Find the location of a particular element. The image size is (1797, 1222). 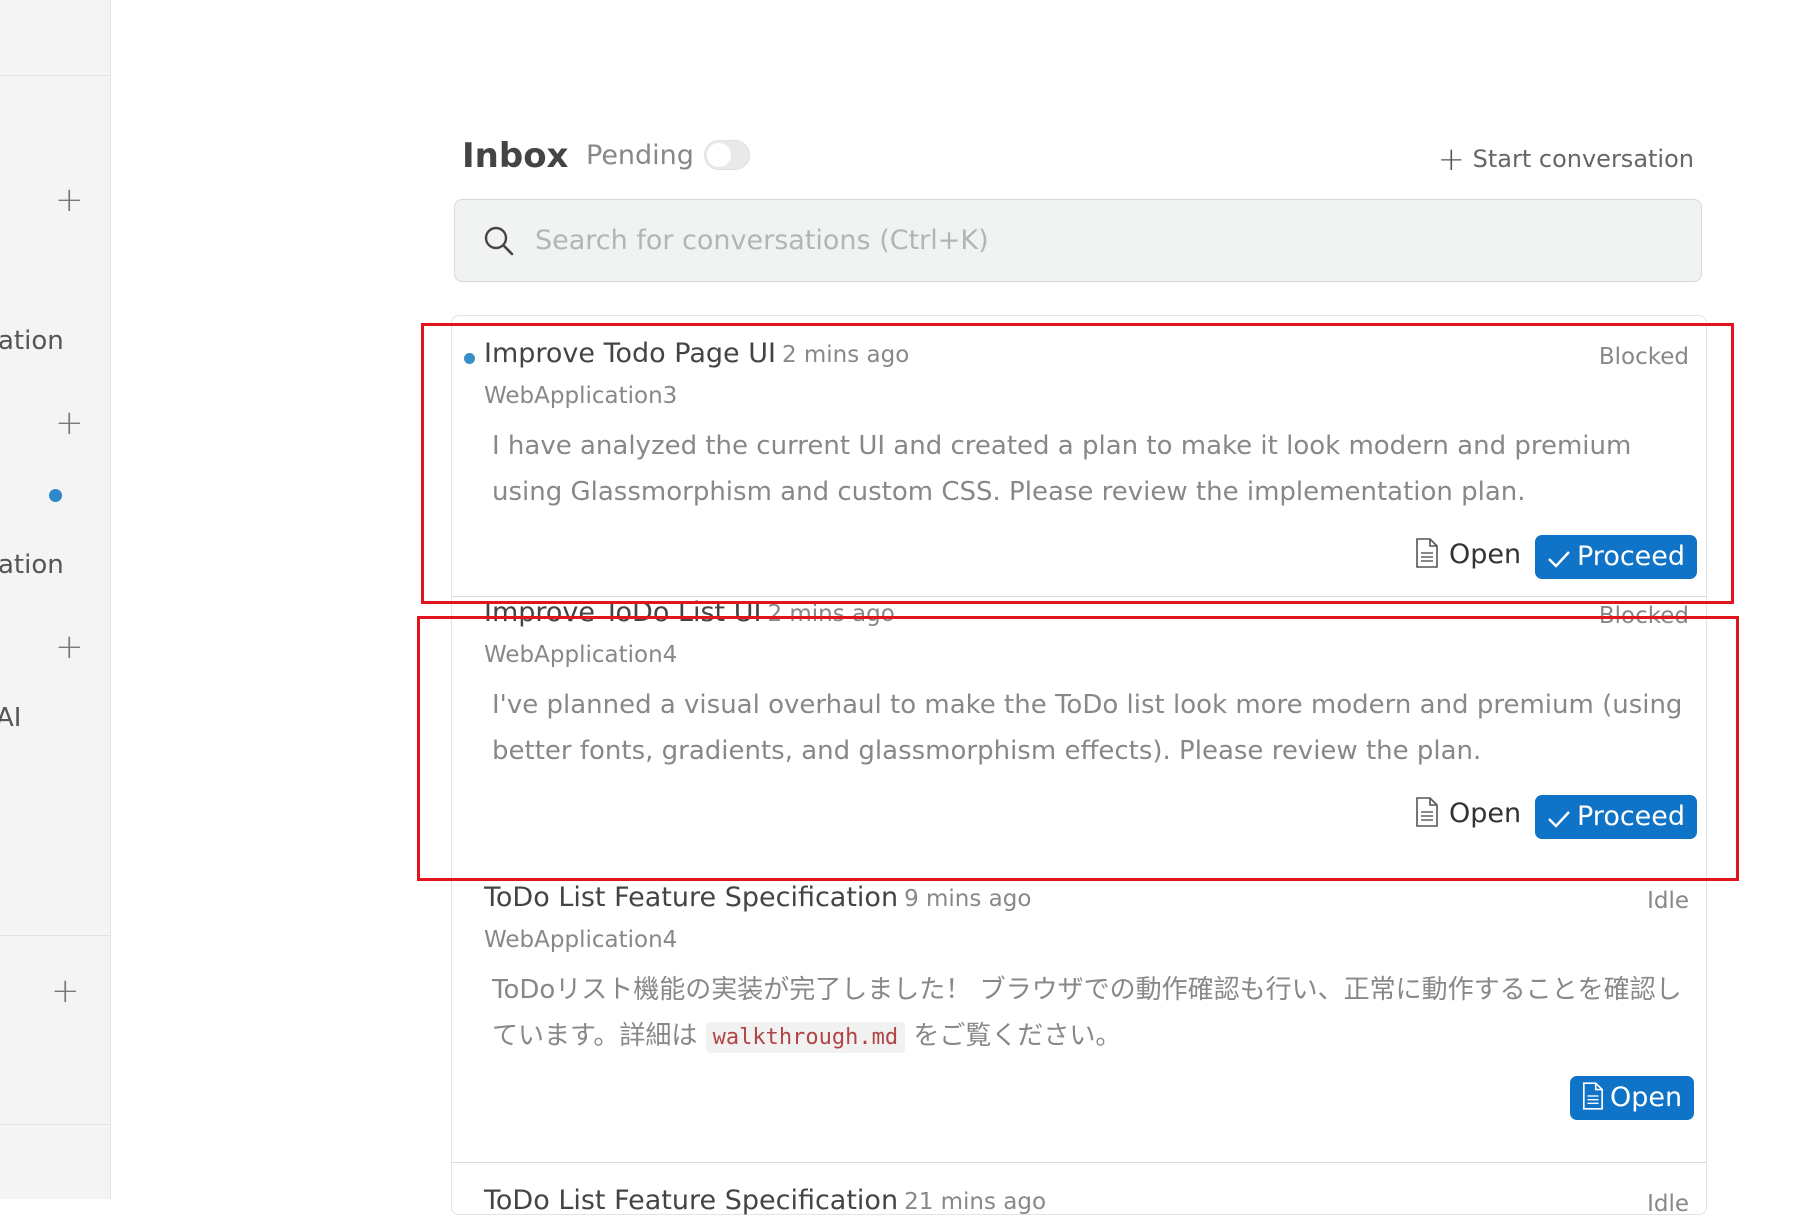

search-icon is located at coordinates (499, 241).